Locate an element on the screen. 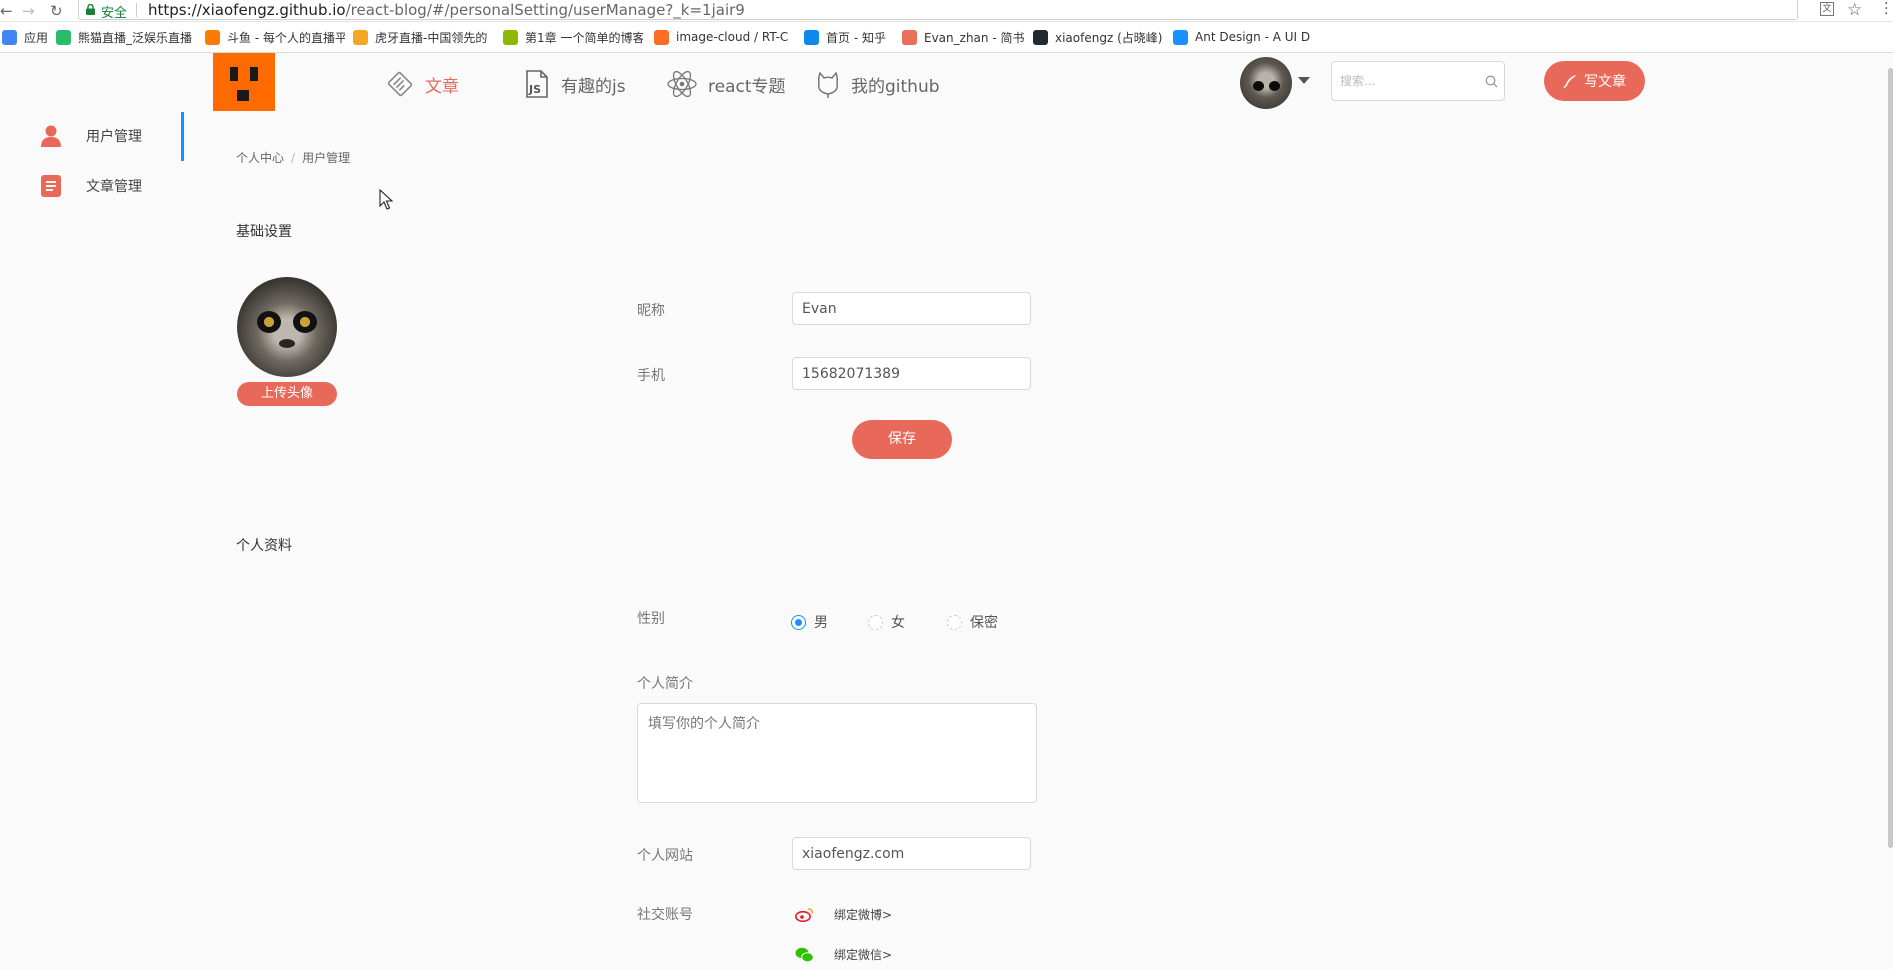 The width and height of the screenshot is (1893, 969). breadcrumb-user-management: 用户管理 is located at coordinates (326, 158).